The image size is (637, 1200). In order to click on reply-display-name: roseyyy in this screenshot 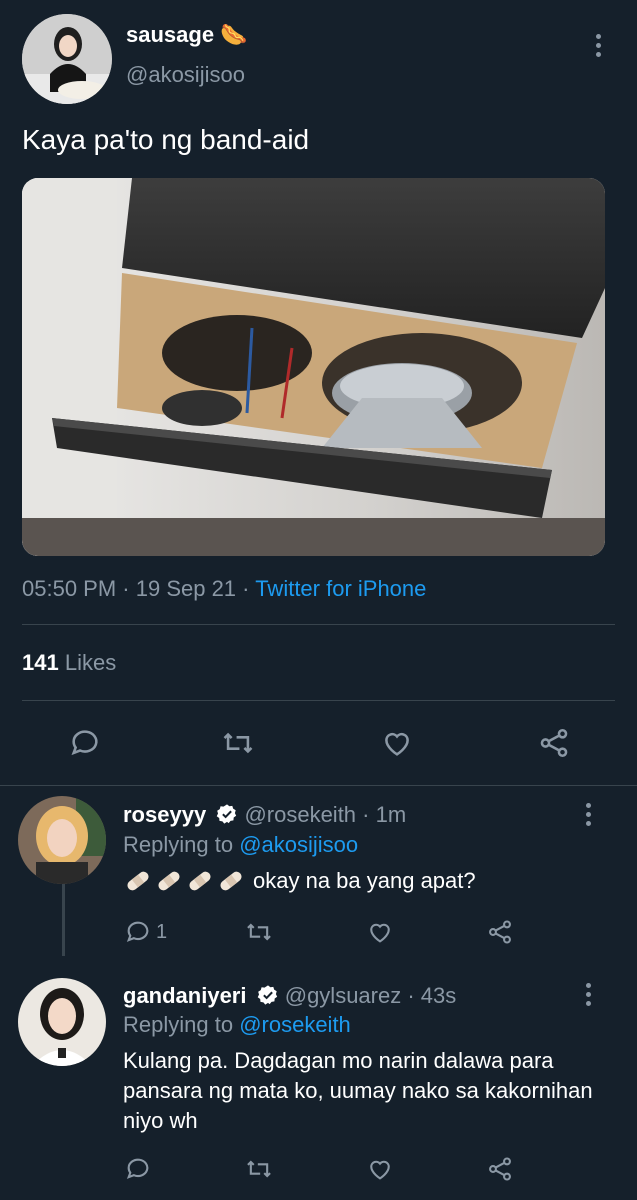, I will do `click(164, 814)`.